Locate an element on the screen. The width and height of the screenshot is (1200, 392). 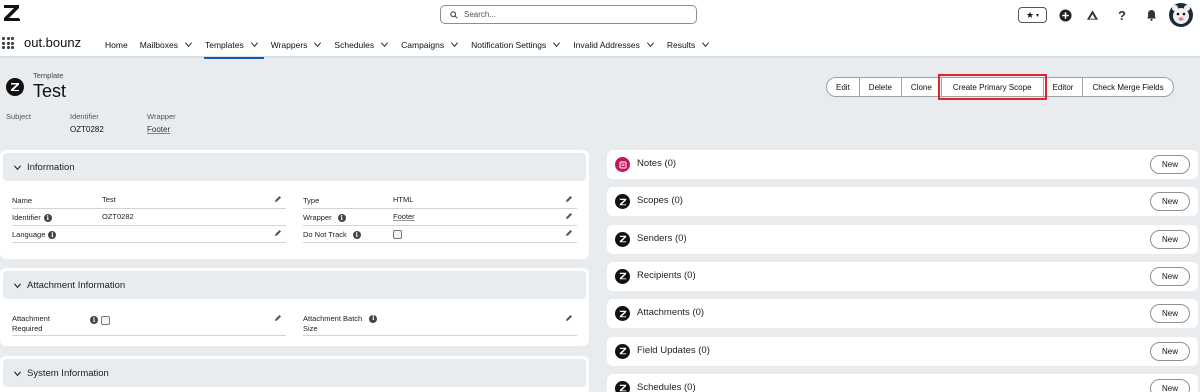
highlight-identifier: Identifier OZT0282 is located at coordinates (87, 123).